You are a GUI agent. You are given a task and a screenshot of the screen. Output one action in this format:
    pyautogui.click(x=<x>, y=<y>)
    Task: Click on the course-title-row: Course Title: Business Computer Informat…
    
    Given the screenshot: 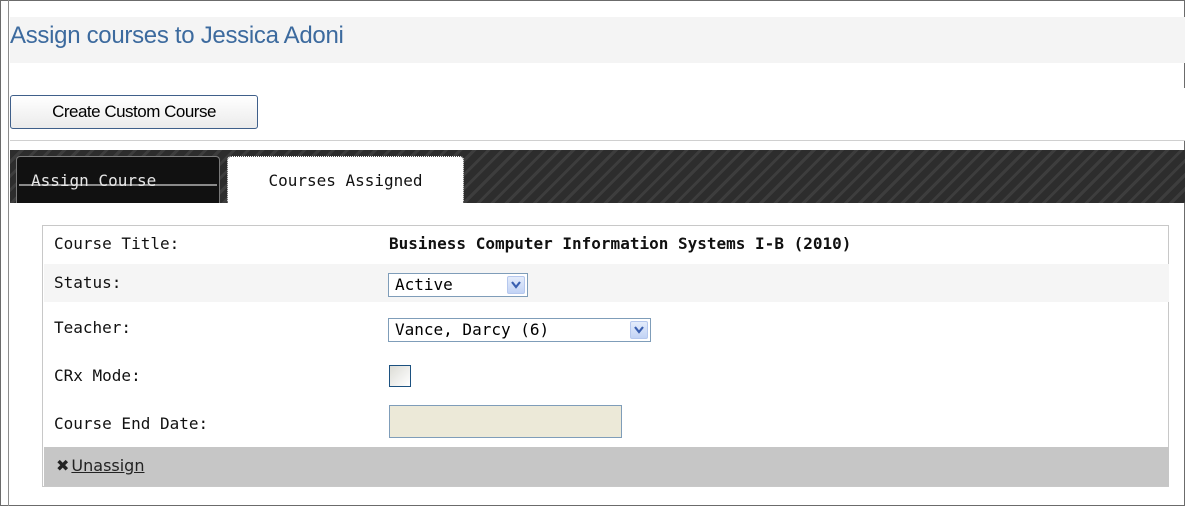 What is the action you would take?
    pyautogui.click(x=606, y=245)
    